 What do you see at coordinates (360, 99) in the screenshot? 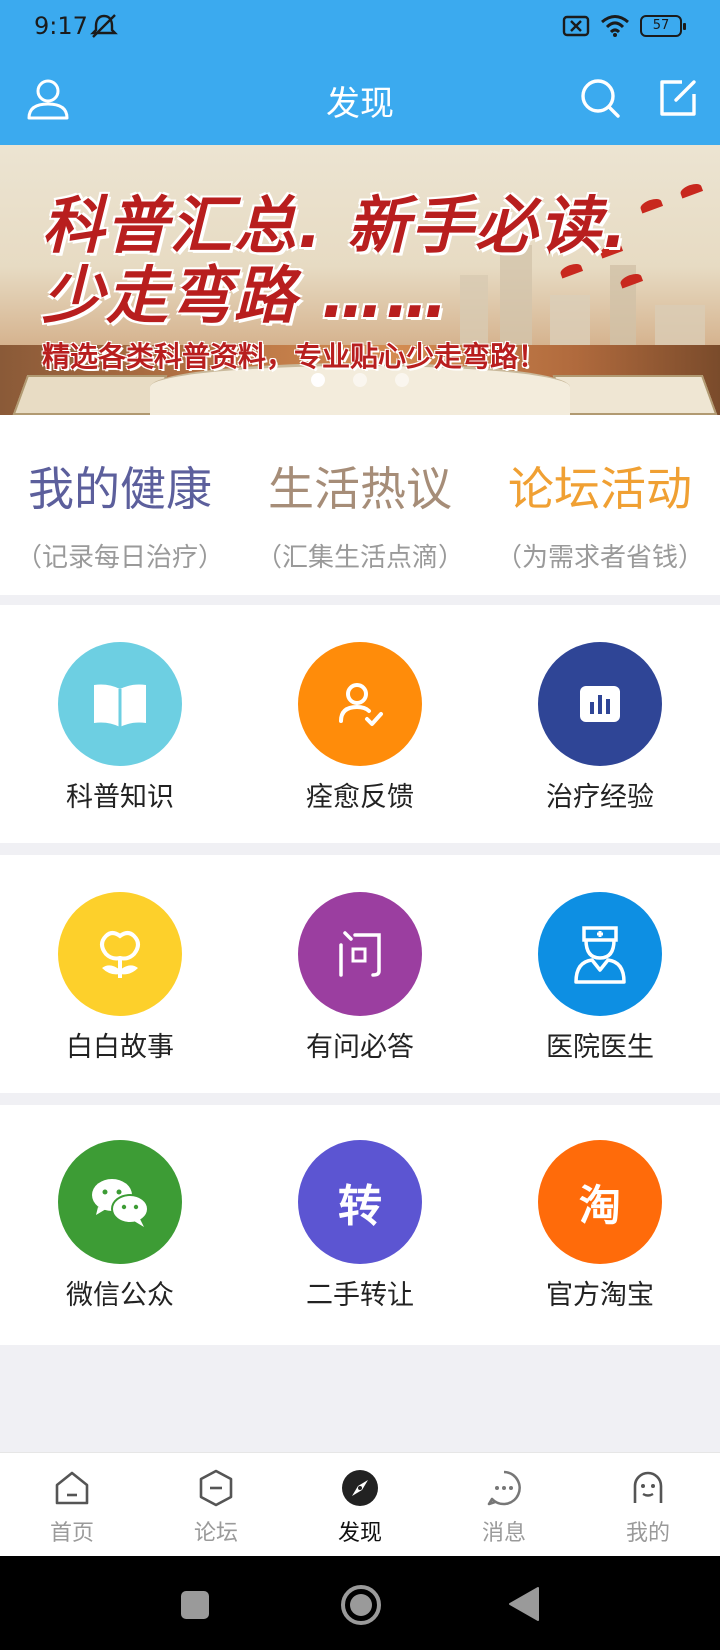
I see `app-header: 发现` at bounding box center [360, 99].